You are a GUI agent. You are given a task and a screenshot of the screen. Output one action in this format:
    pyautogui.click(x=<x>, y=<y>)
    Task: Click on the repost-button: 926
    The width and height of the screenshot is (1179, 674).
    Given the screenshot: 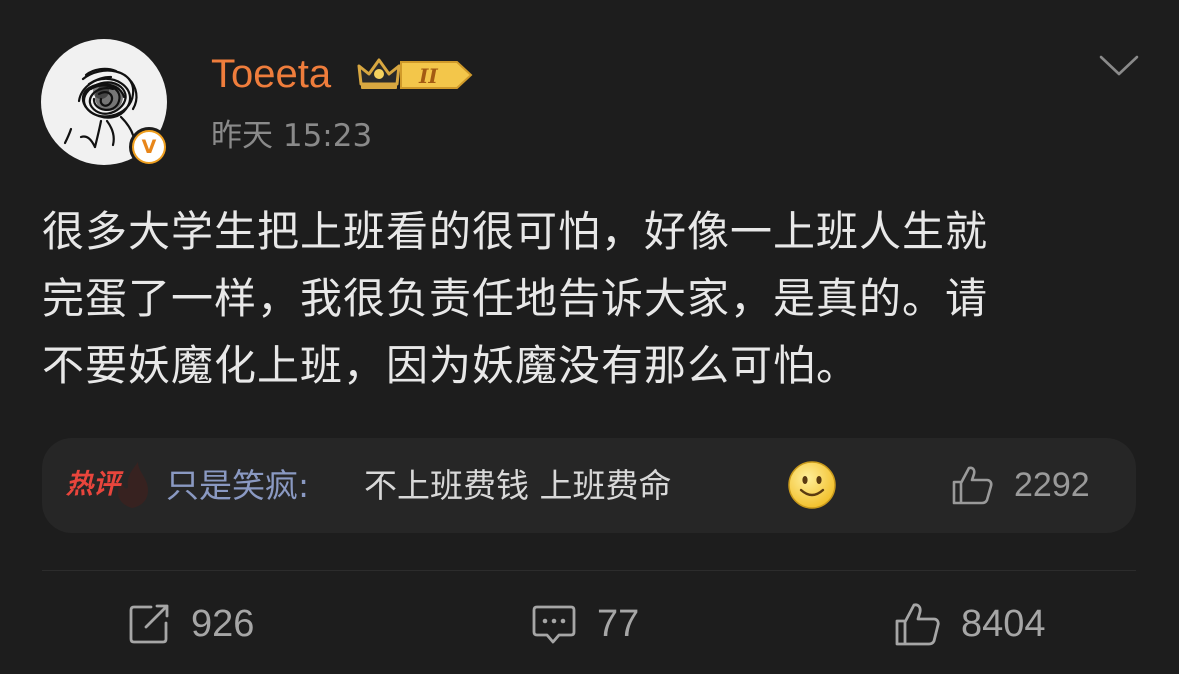 What is the action you would take?
    pyautogui.click(x=190, y=624)
    